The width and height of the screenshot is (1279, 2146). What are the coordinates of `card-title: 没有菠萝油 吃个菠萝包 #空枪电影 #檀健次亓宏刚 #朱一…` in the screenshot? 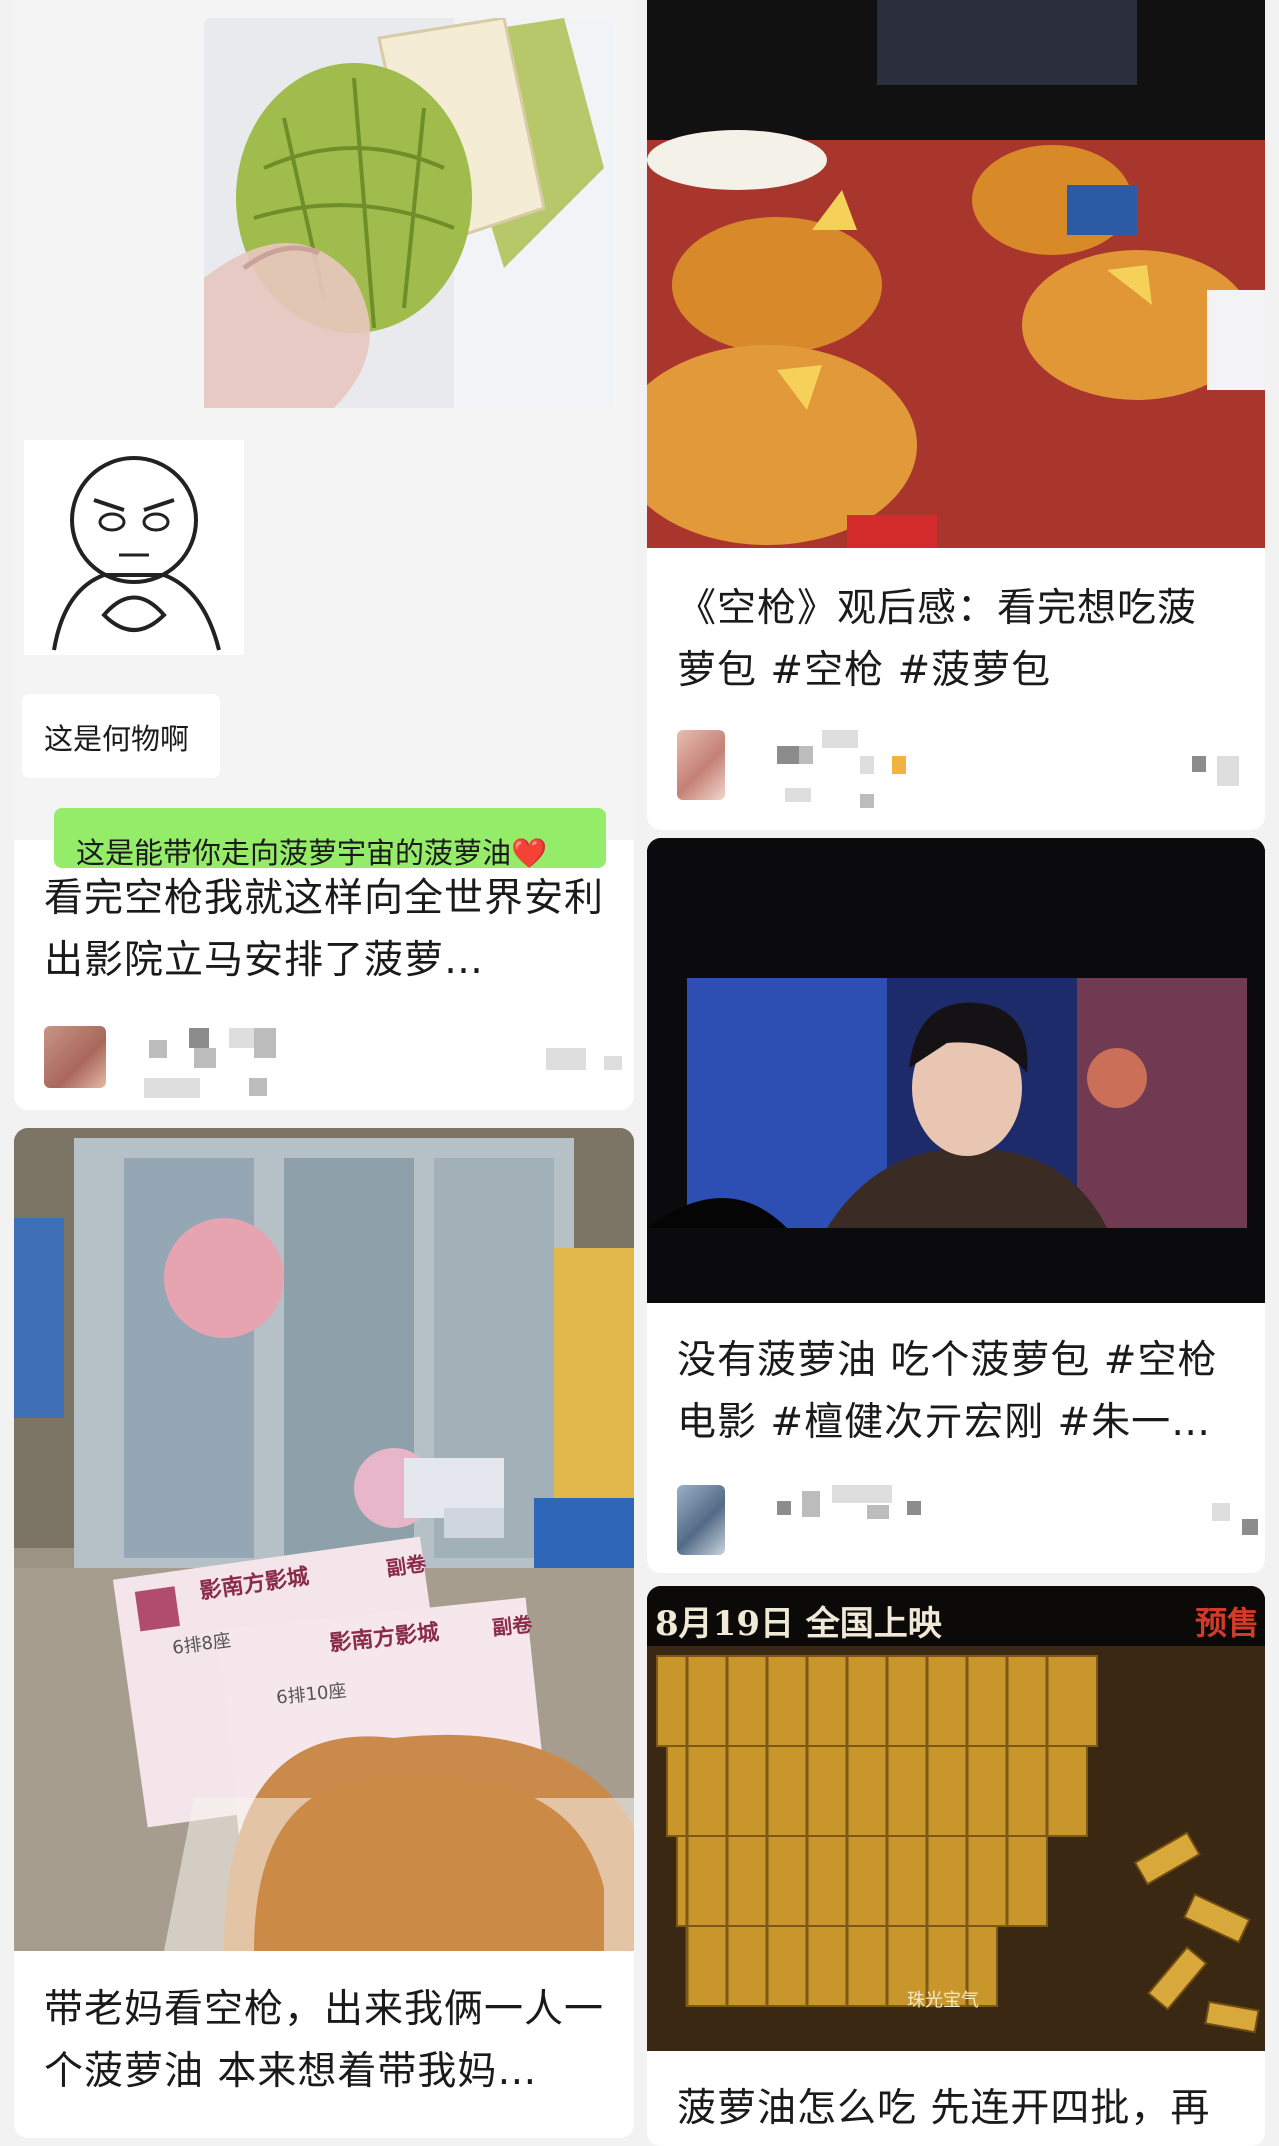 It's located at (947, 1391).